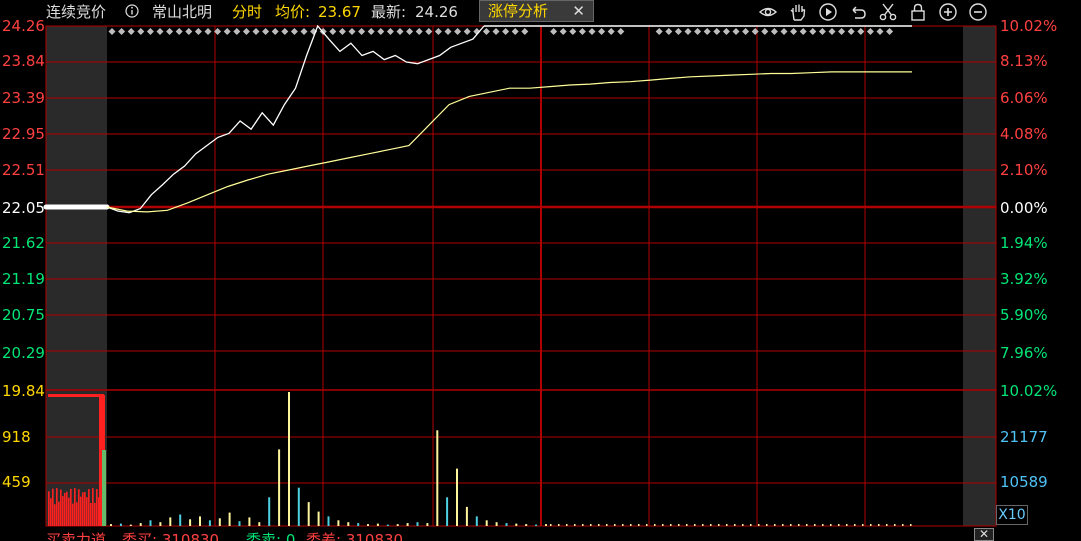  I want to click on volume-scale-button: X10, so click(1012, 515).